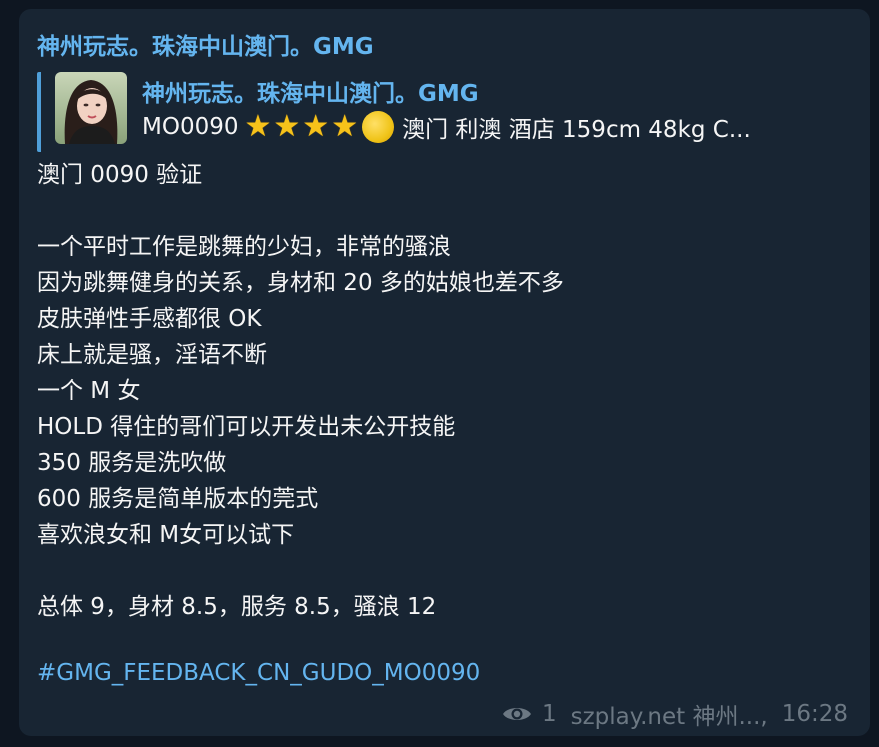 Image resolution: width=879 pixels, height=747 pixels. I want to click on message-line: 一个平时工作是跳舞的少妇，非常的骚浪, so click(244, 247).